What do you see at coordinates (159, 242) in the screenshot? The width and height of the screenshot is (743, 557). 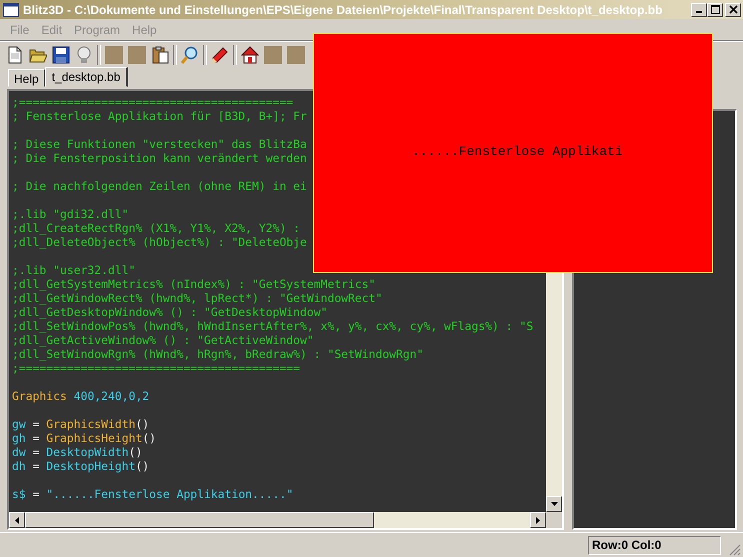 I see `code-comment: ;dll_DeleteObject% (hObject%) : "DeleteObje` at bounding box center [159, 242].